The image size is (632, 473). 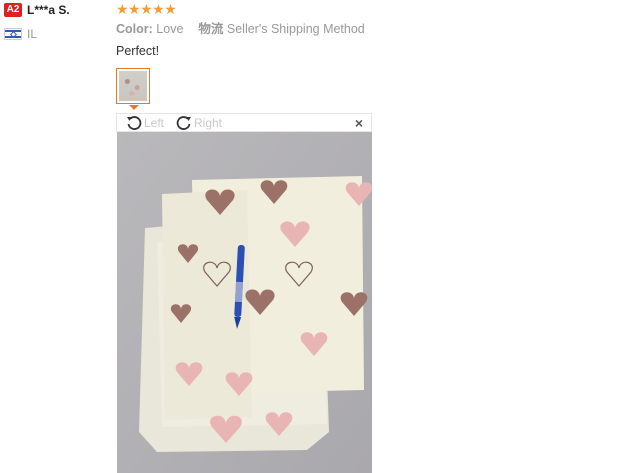 I want to click on order-attributes: Color: Love 物流 Seller's Shipping Method, so click(x=240, y=29).